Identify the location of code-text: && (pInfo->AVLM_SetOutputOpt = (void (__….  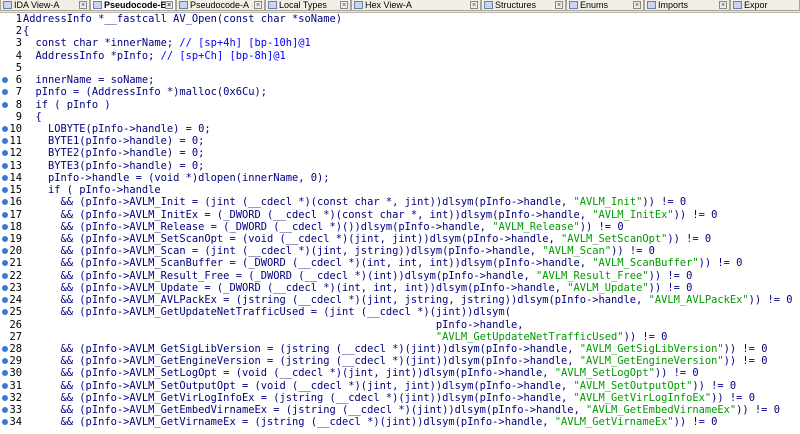
(380, 385).